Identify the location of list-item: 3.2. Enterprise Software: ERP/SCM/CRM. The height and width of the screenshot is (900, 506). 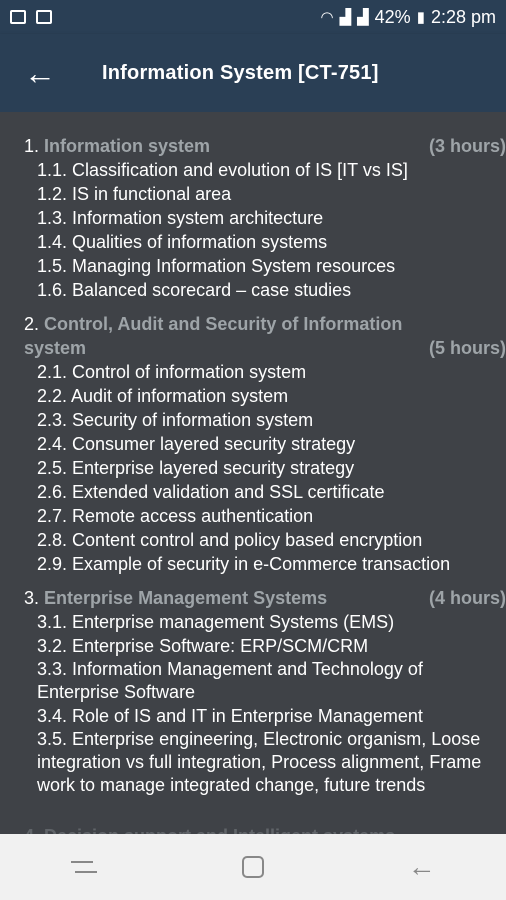
(203, 646).